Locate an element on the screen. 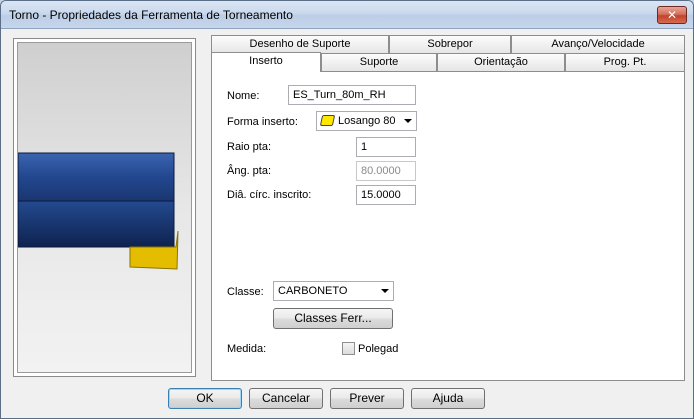 This screenshot has height=419, width=694. class-dropdown: CARBONETO is located at coordinates (333, 291).